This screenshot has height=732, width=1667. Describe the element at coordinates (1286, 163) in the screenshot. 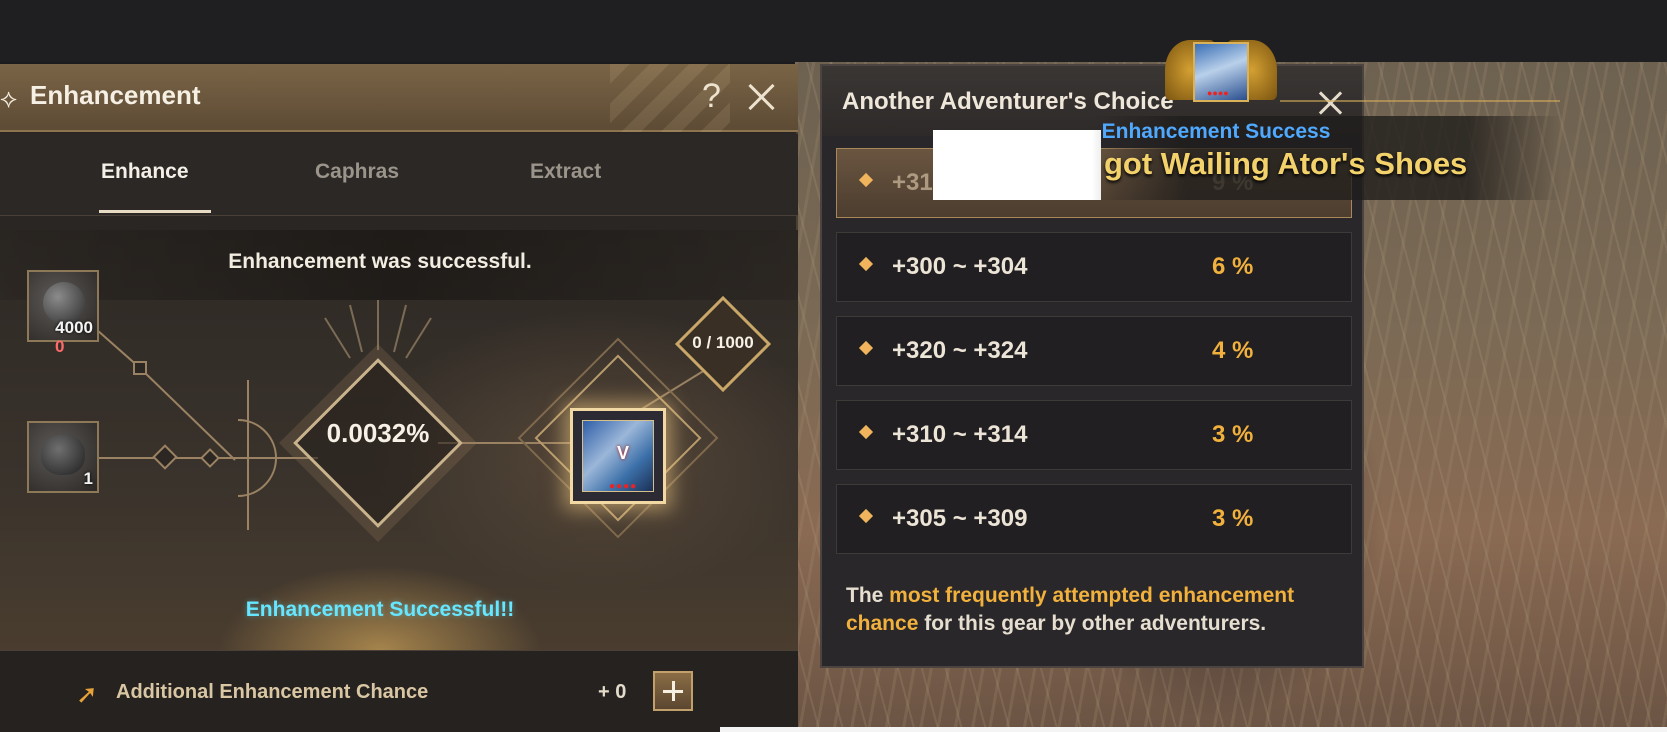

I see `notification-message: got Wailing Ator's Shoes` at that location.